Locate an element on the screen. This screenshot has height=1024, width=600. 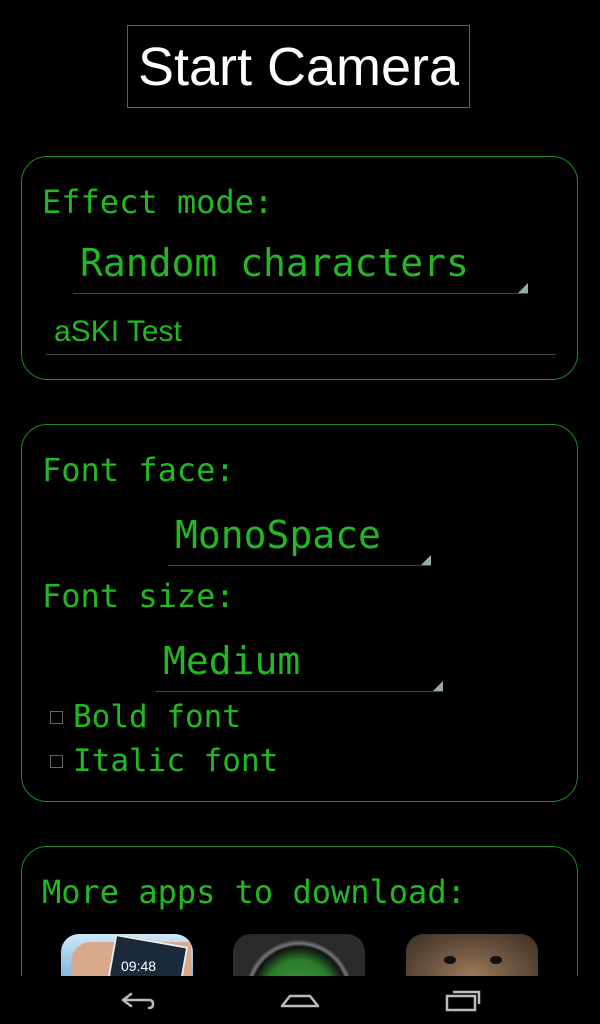
custom-text-input: aSKI Test is located at coordinates (301, 335).